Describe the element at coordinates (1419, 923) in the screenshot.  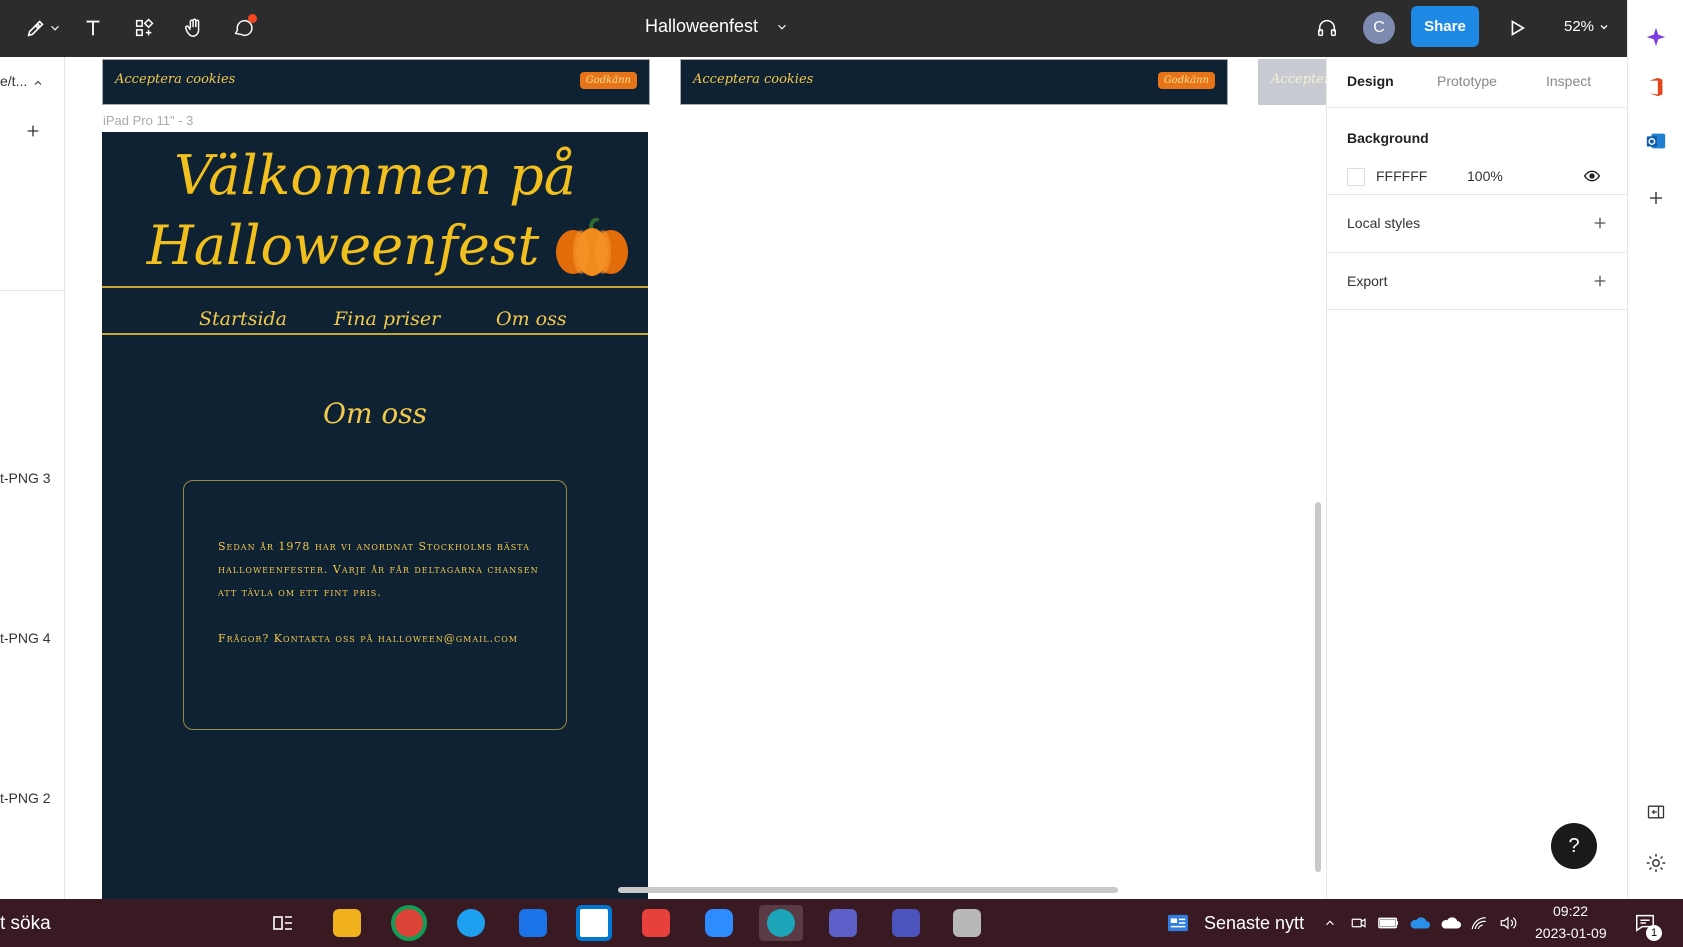
I see `onedrive-icon` at that location.